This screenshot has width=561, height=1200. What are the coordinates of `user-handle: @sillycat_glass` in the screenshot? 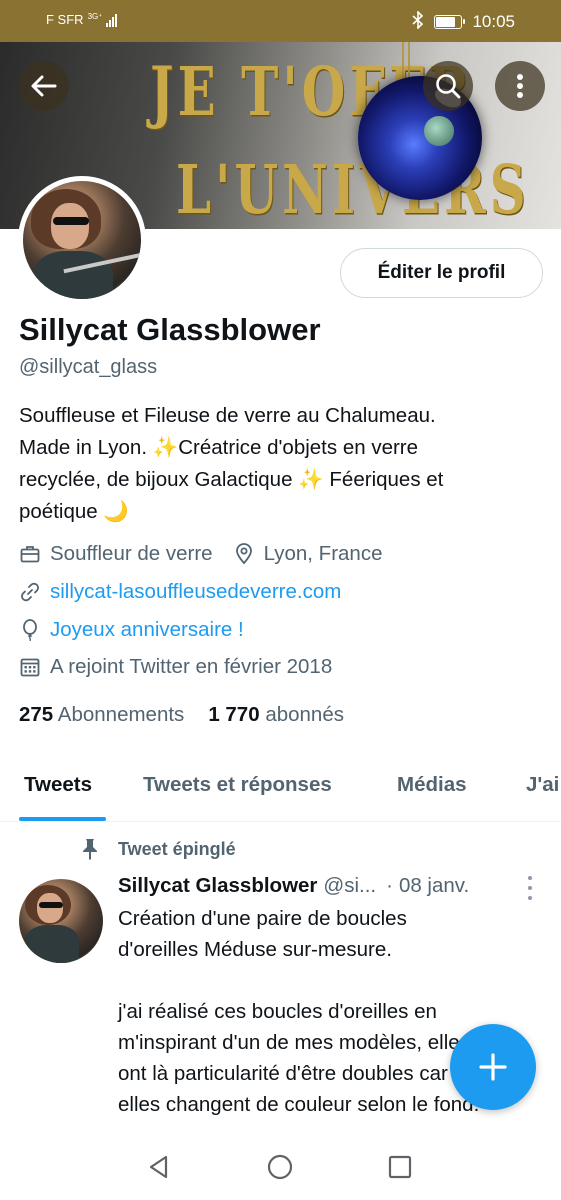 It's located at (88, 367).